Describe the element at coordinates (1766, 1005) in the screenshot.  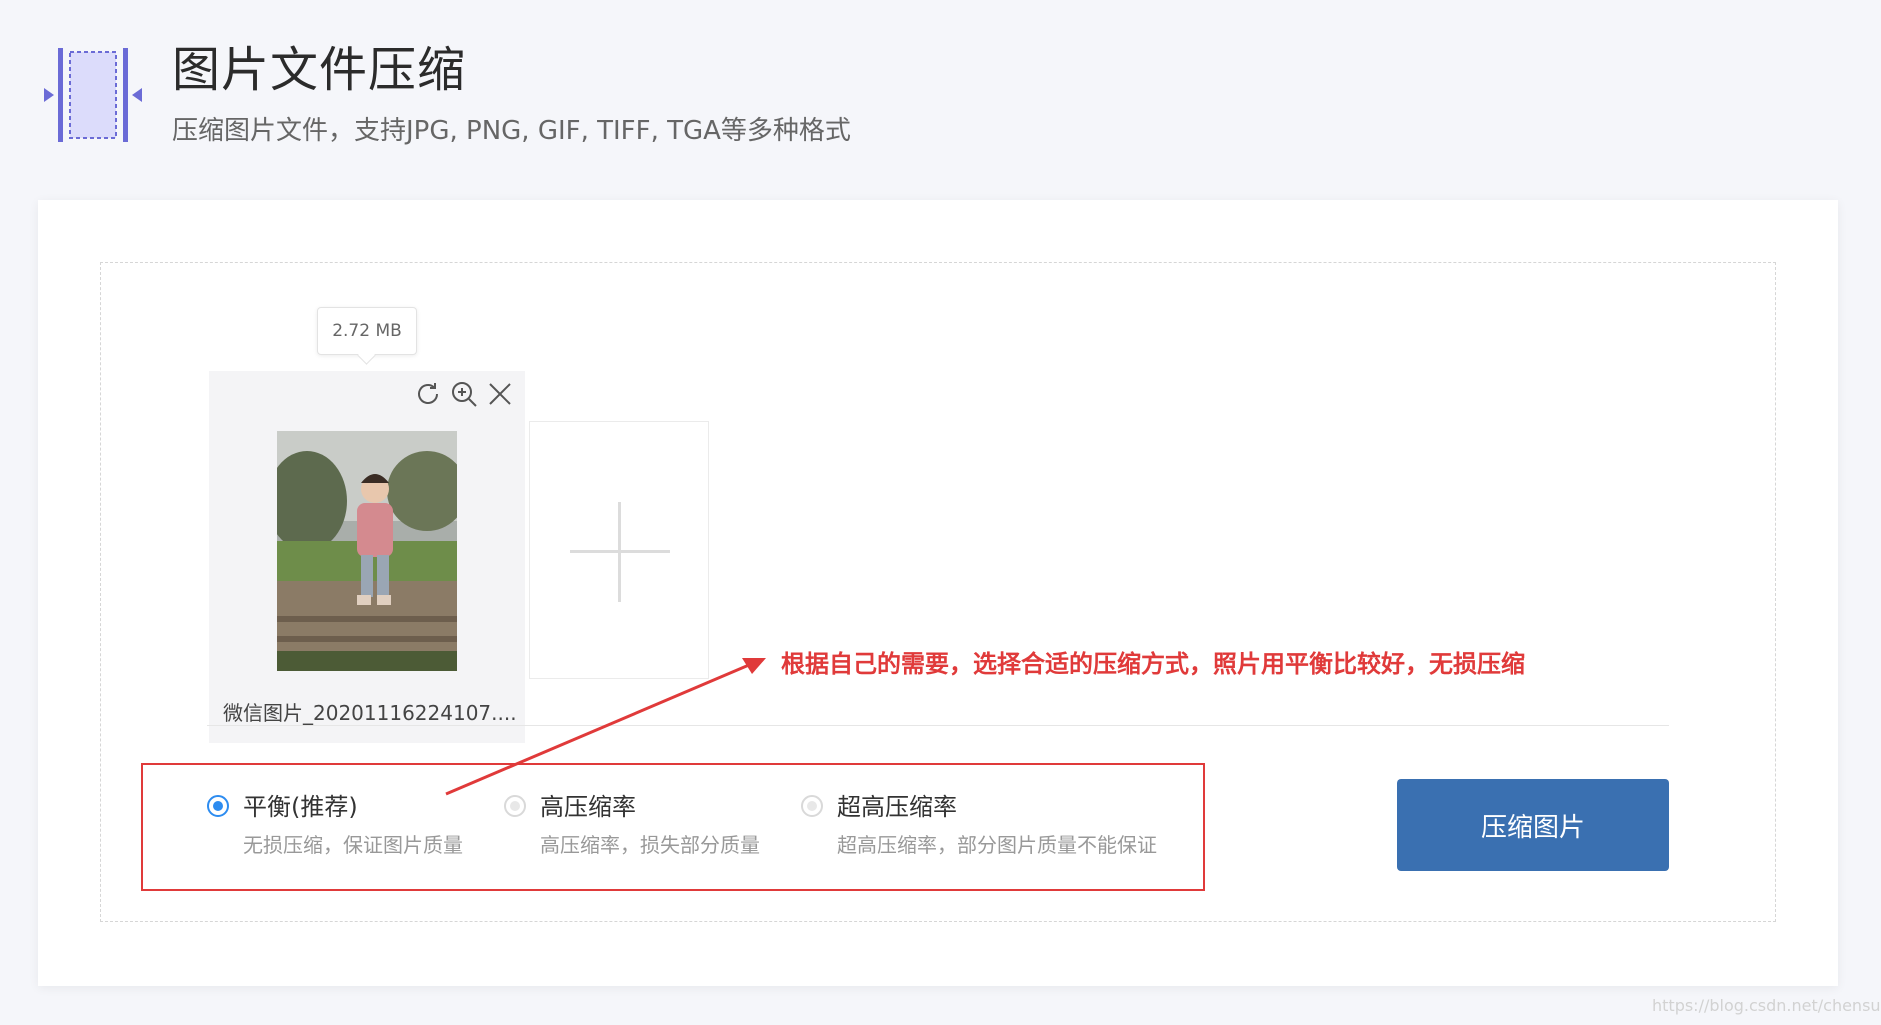
I see `watermark: https://blog.csdn.net/chensuper` at that location.